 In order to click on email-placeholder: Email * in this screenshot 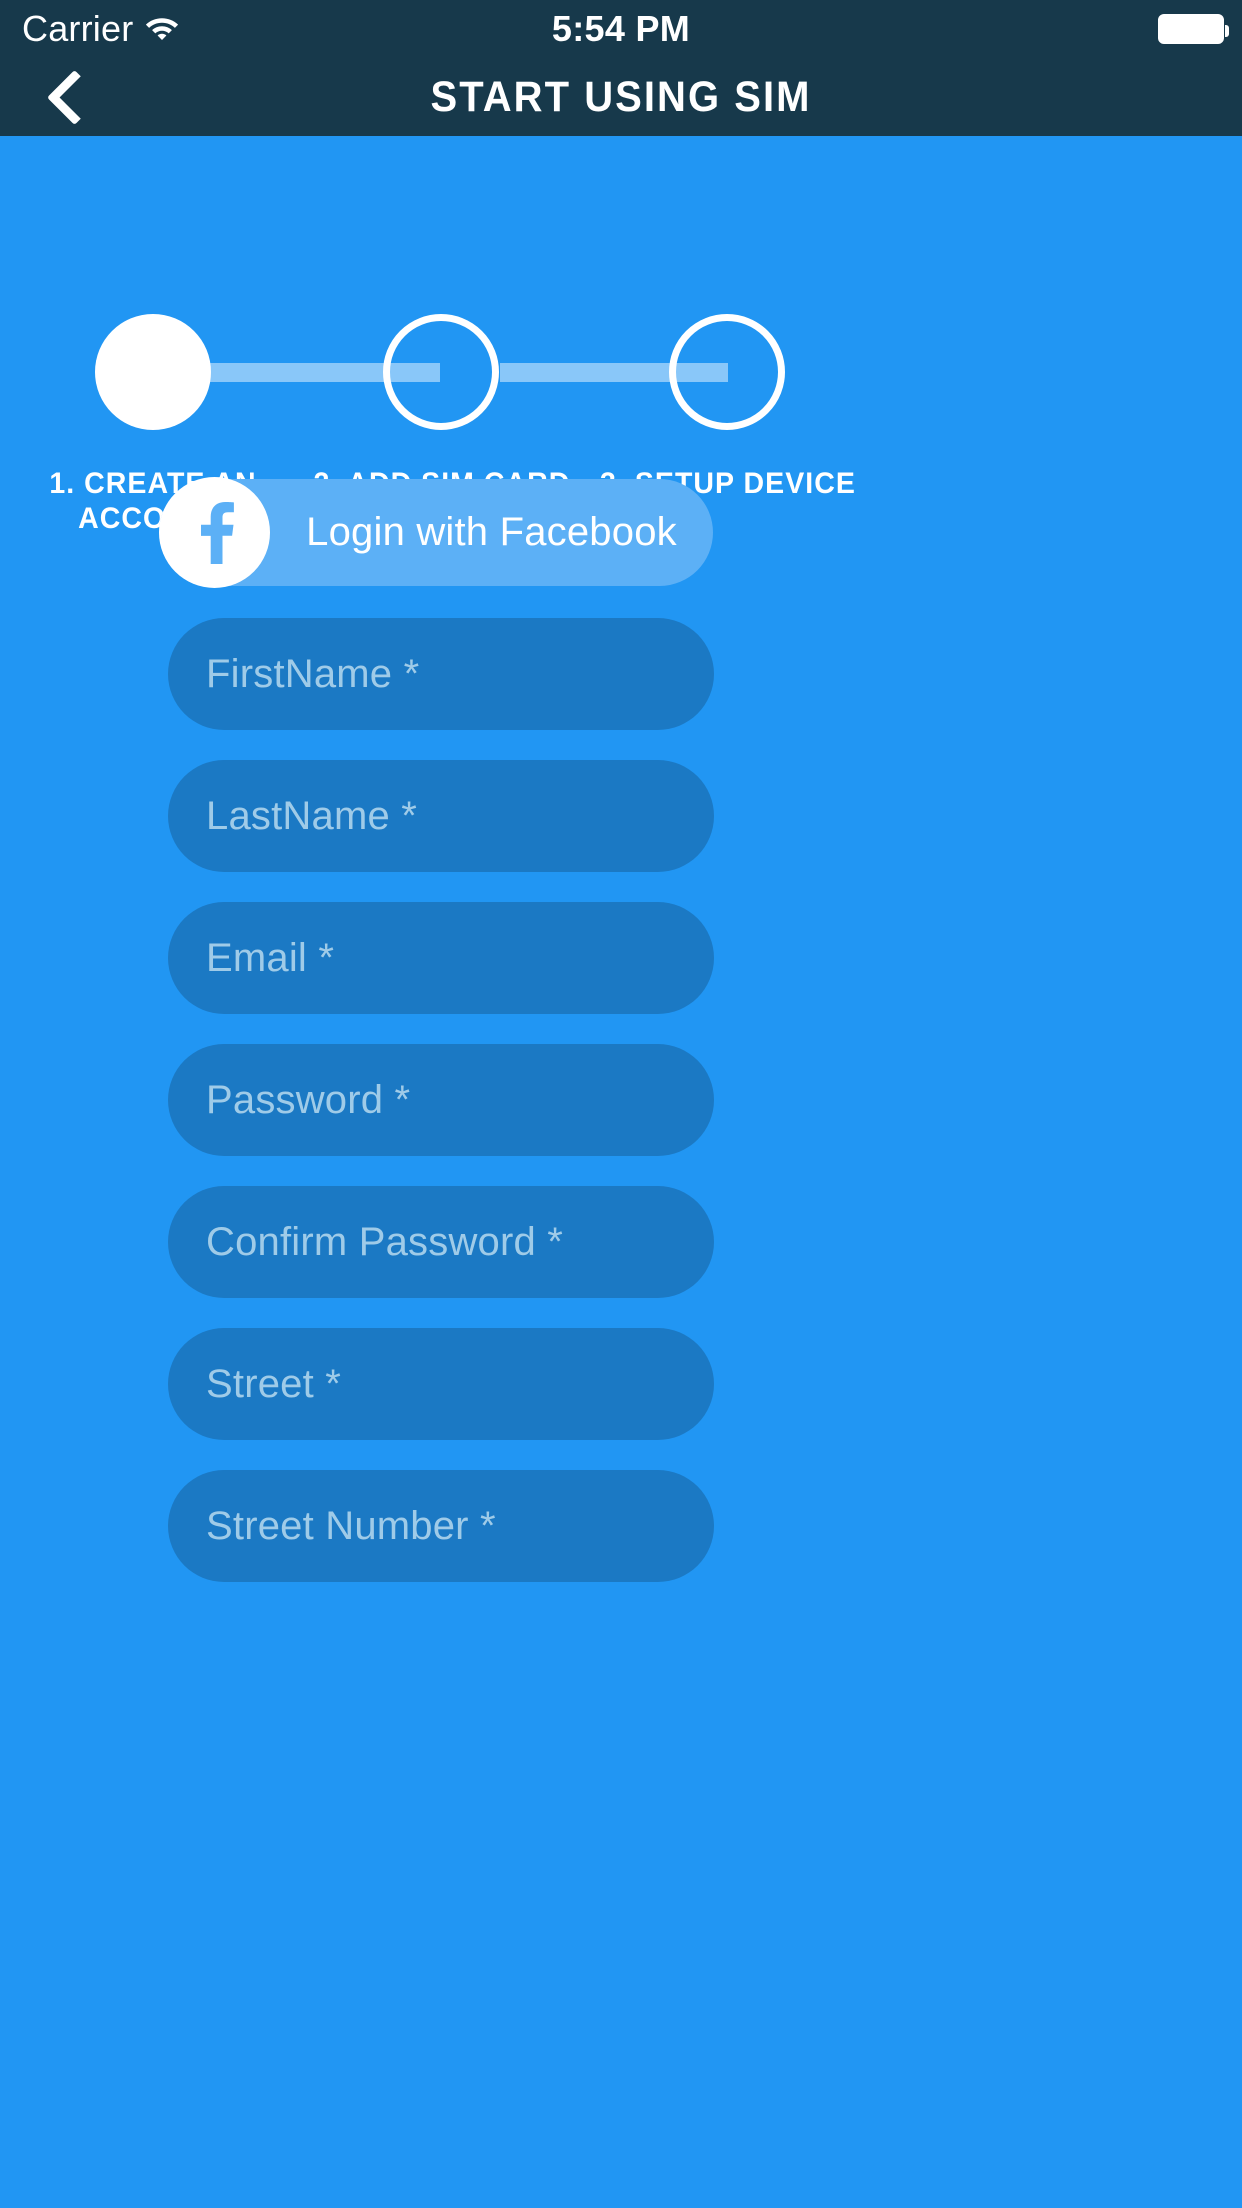, I will do `click(270, 957)`.